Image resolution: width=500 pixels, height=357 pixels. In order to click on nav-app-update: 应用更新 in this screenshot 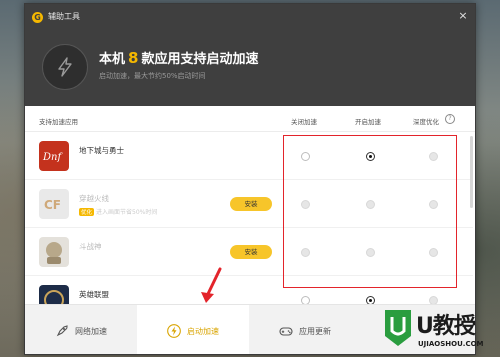, I will do `click(305, 329)`.